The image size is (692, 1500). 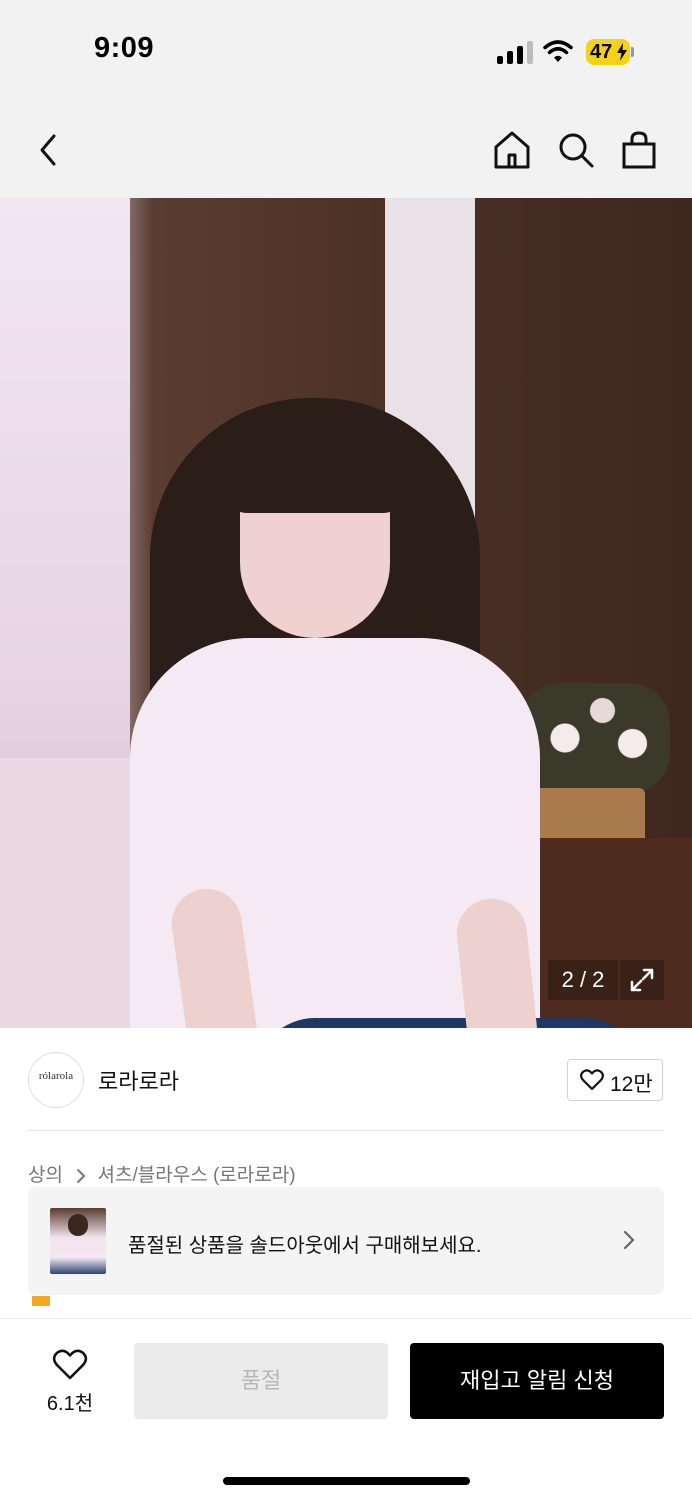 I want to click on soldout-banner: 품절된 상품을 솔드아웃에서 구매해보세요., so click(x=346, y=1241).